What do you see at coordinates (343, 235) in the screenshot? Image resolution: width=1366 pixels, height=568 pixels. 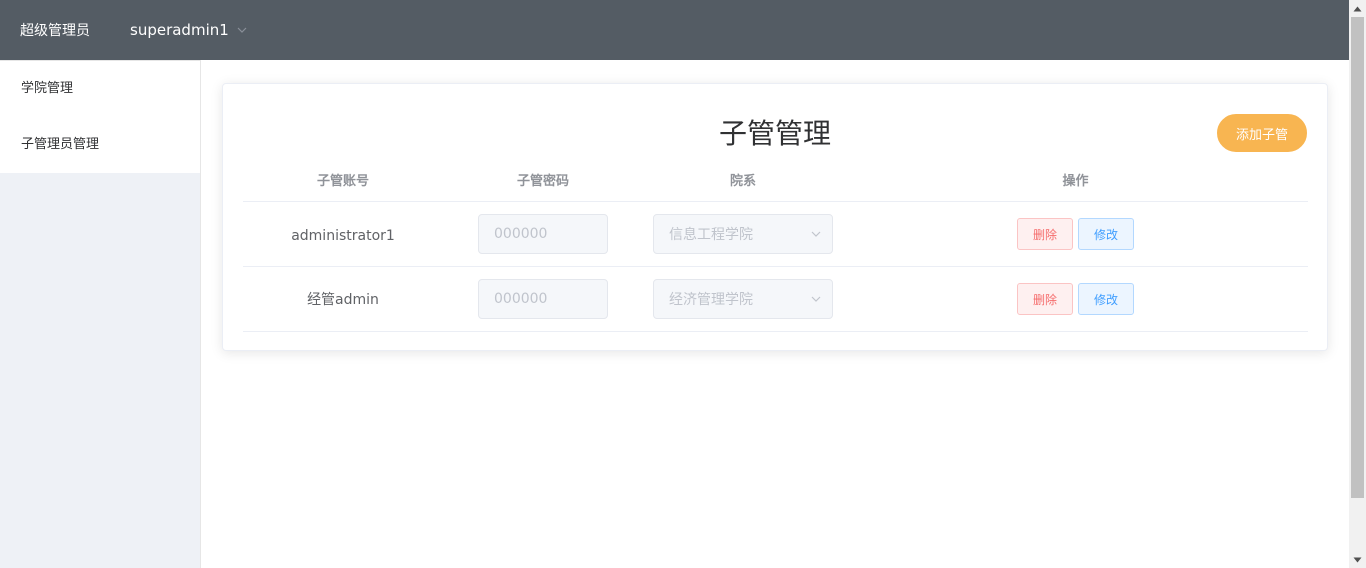 I see `account-cell: administrator1` at bounding box center [343, 235].